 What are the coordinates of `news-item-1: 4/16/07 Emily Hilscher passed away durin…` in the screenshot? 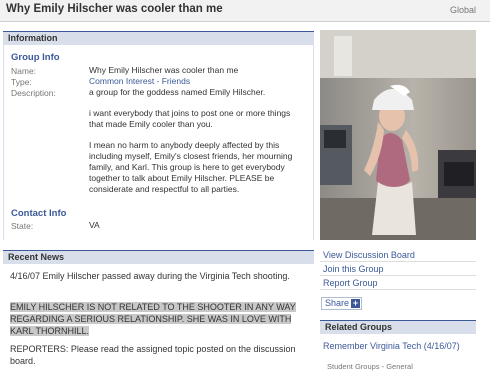 It's located at (150, 276).